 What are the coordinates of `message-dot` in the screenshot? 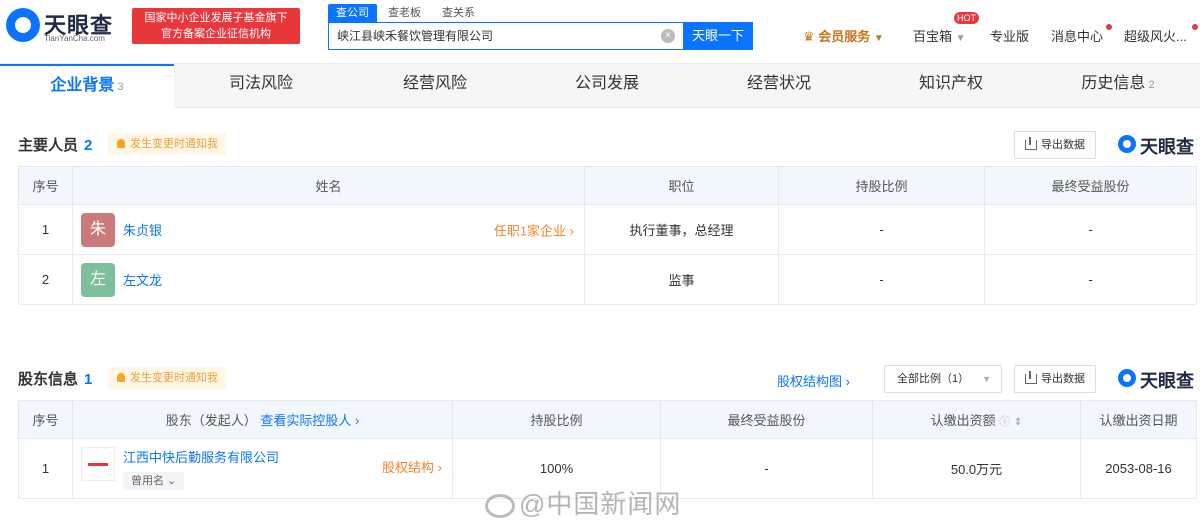 It's located at (1109, 27).